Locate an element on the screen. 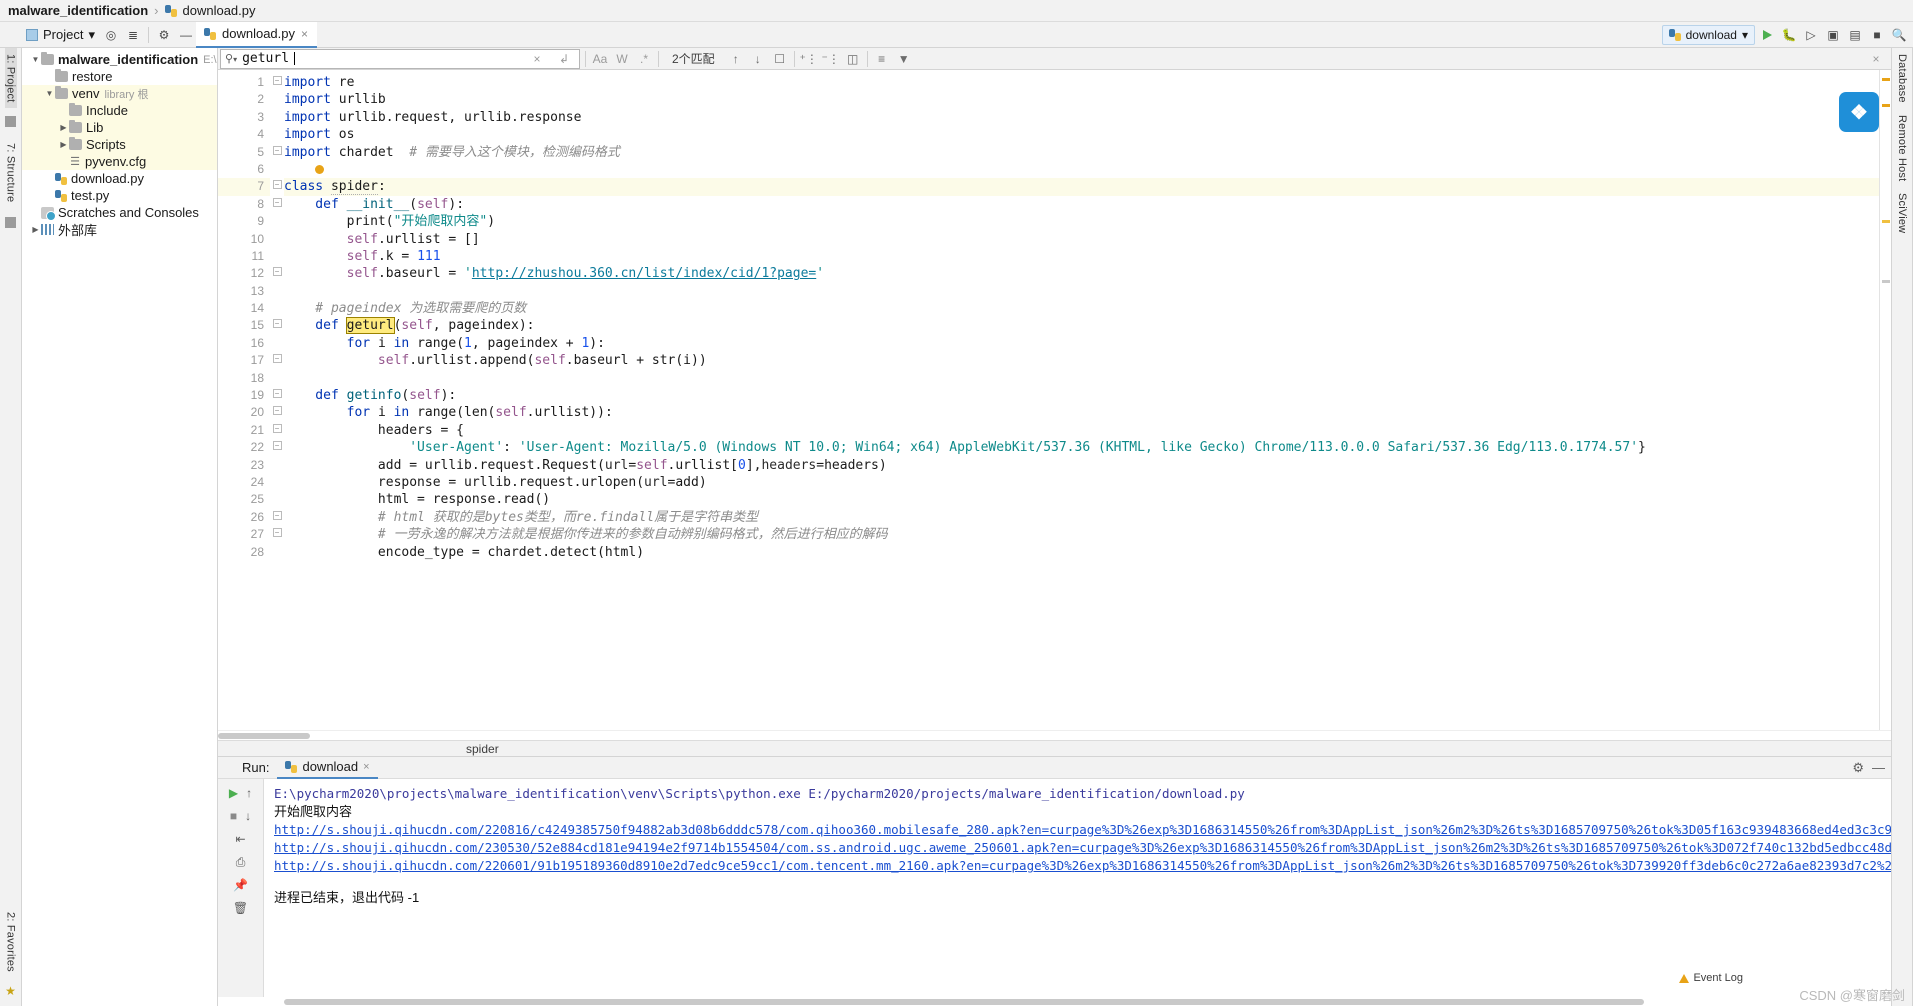  open-in-find-window-icon: ◫ is located at coordinates (853, 59).